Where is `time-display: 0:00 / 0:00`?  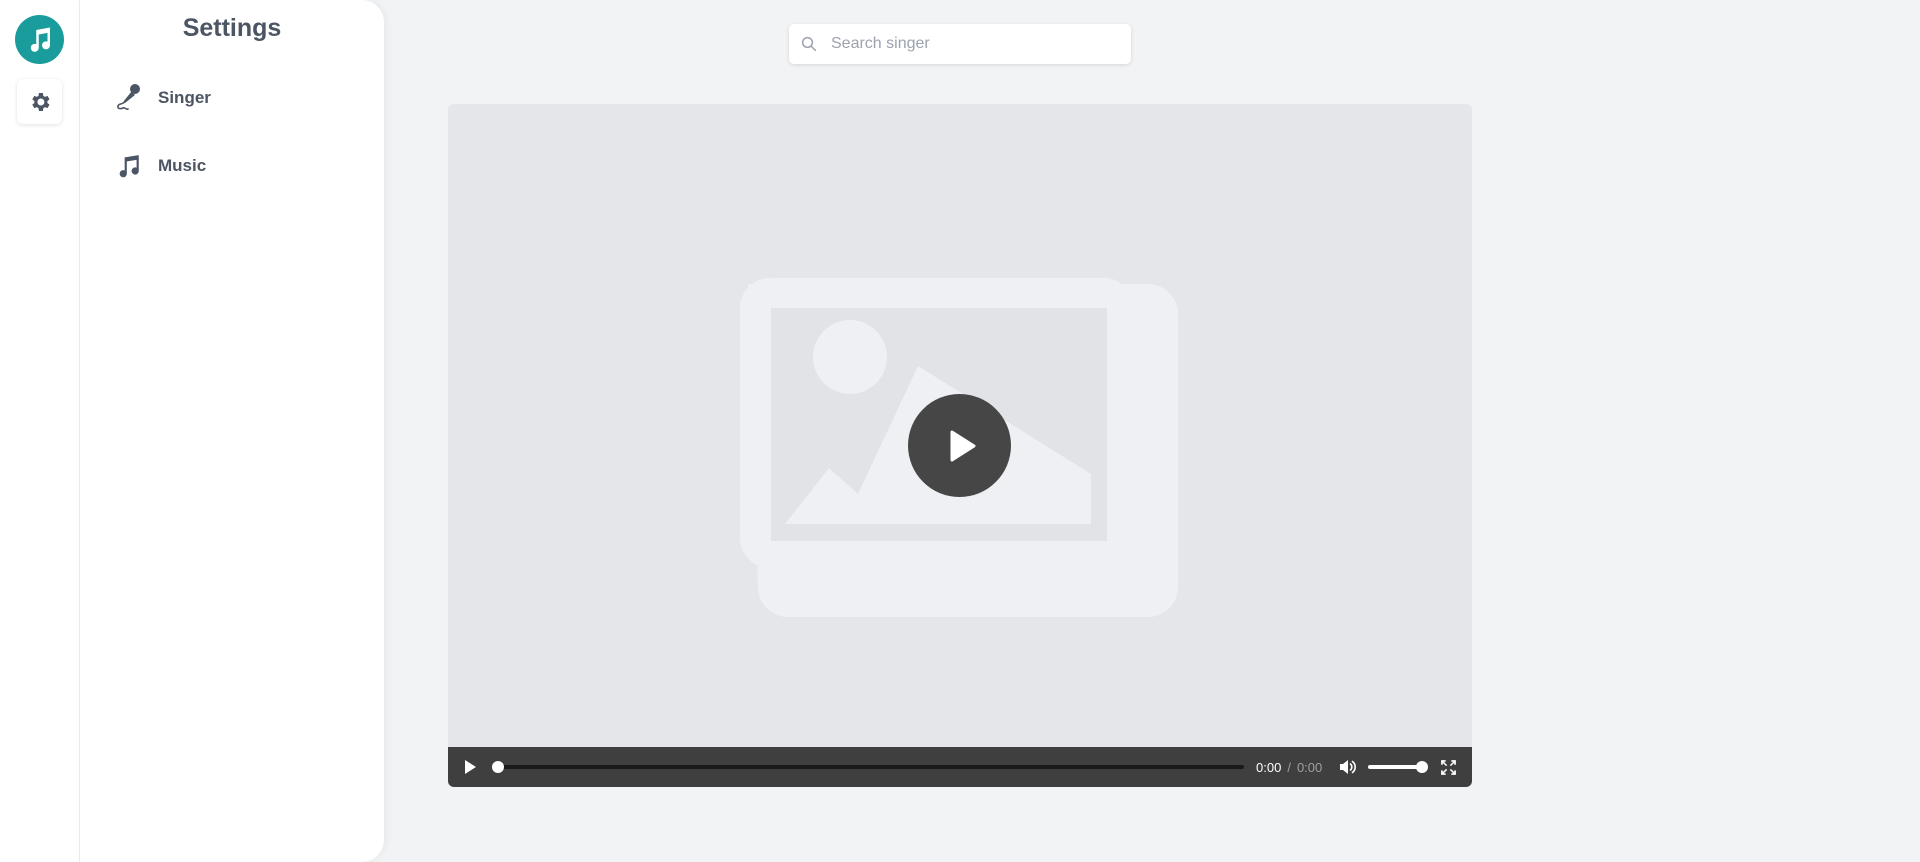
time-display: 0:00 / 0:00 is located at coordinates (1289, 767).